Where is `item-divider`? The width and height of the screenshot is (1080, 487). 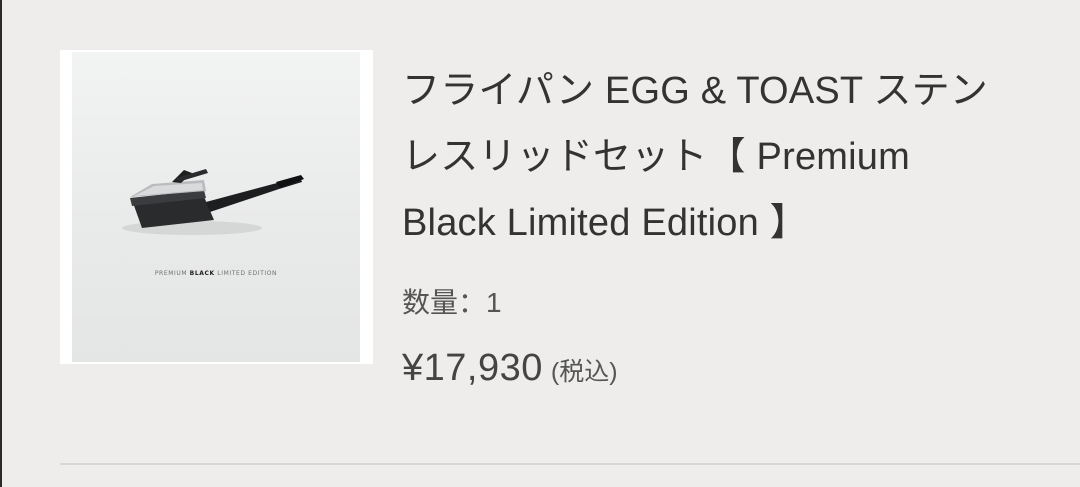 item-divider is located at coordinates (570, 464).